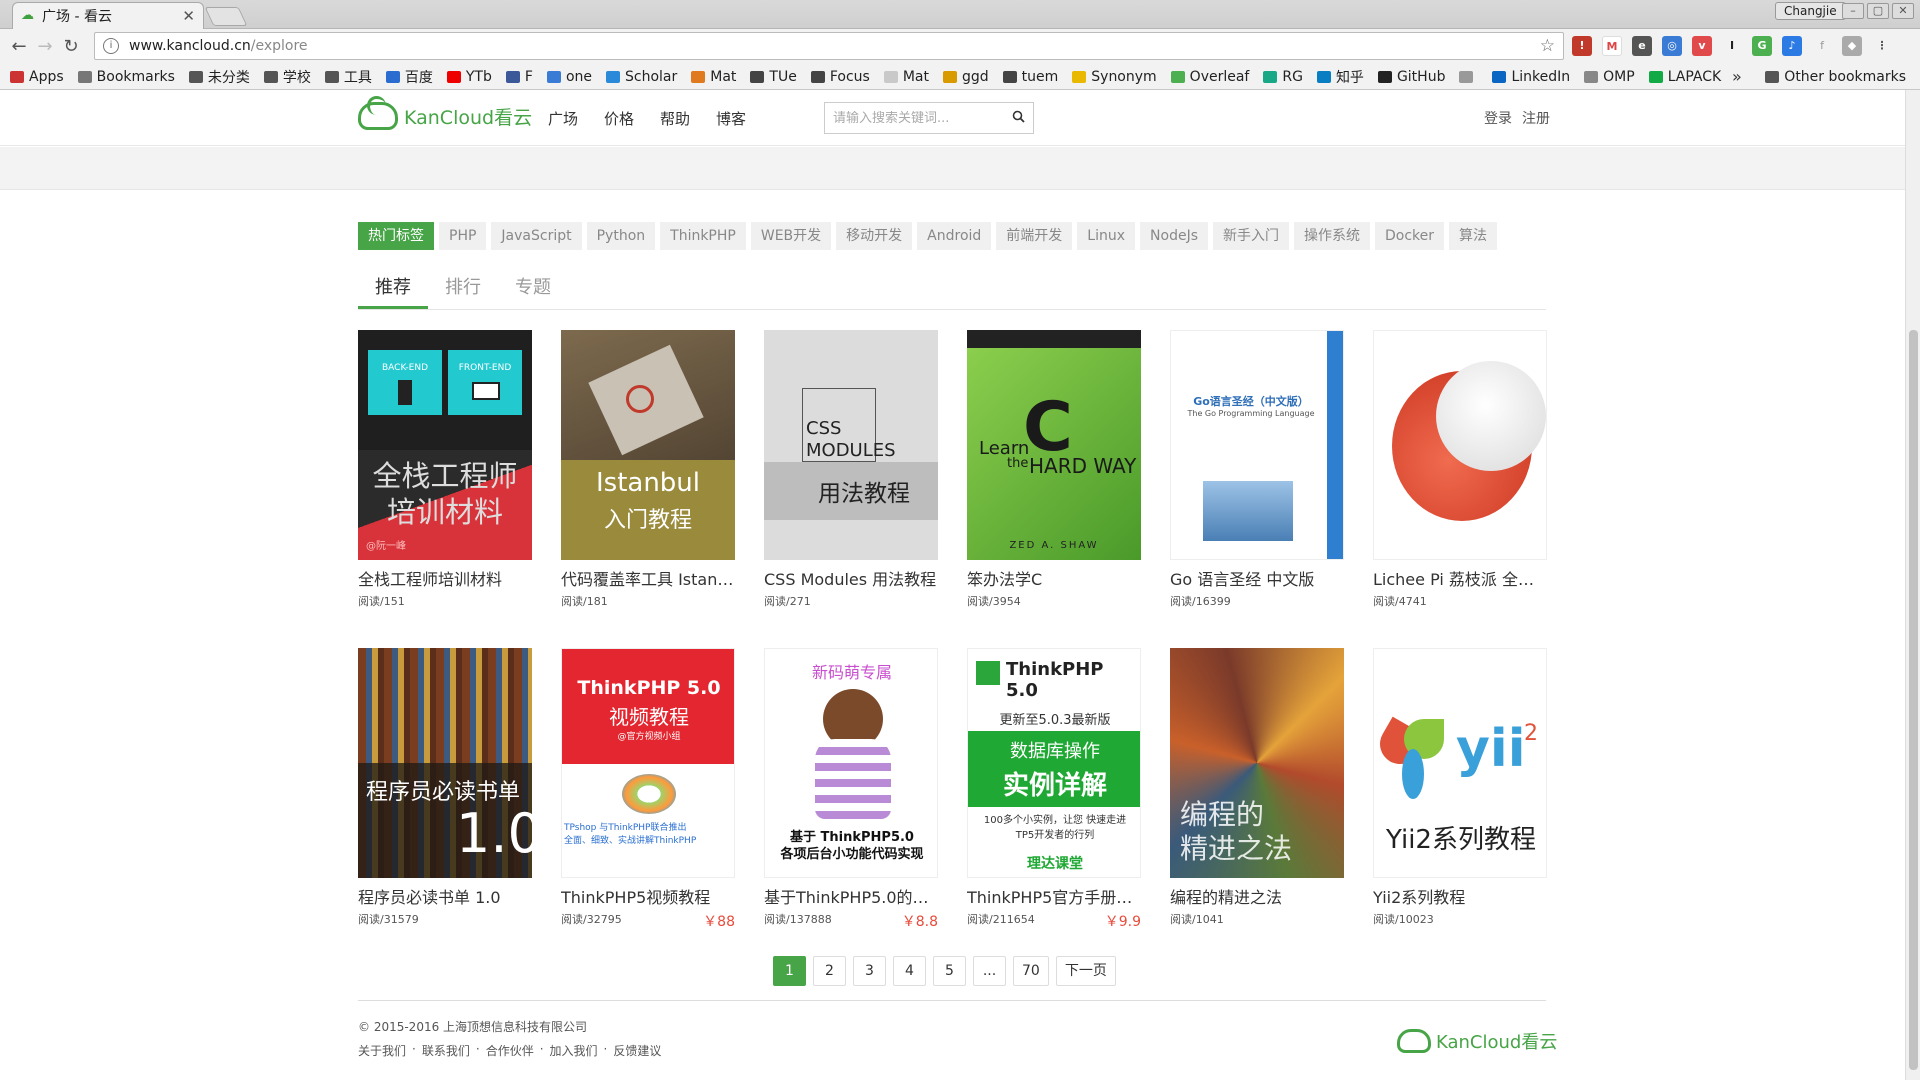 This screenshot has height=1080, width=1920. I want to click on bookmark-item: RG, so click(1283, 77).